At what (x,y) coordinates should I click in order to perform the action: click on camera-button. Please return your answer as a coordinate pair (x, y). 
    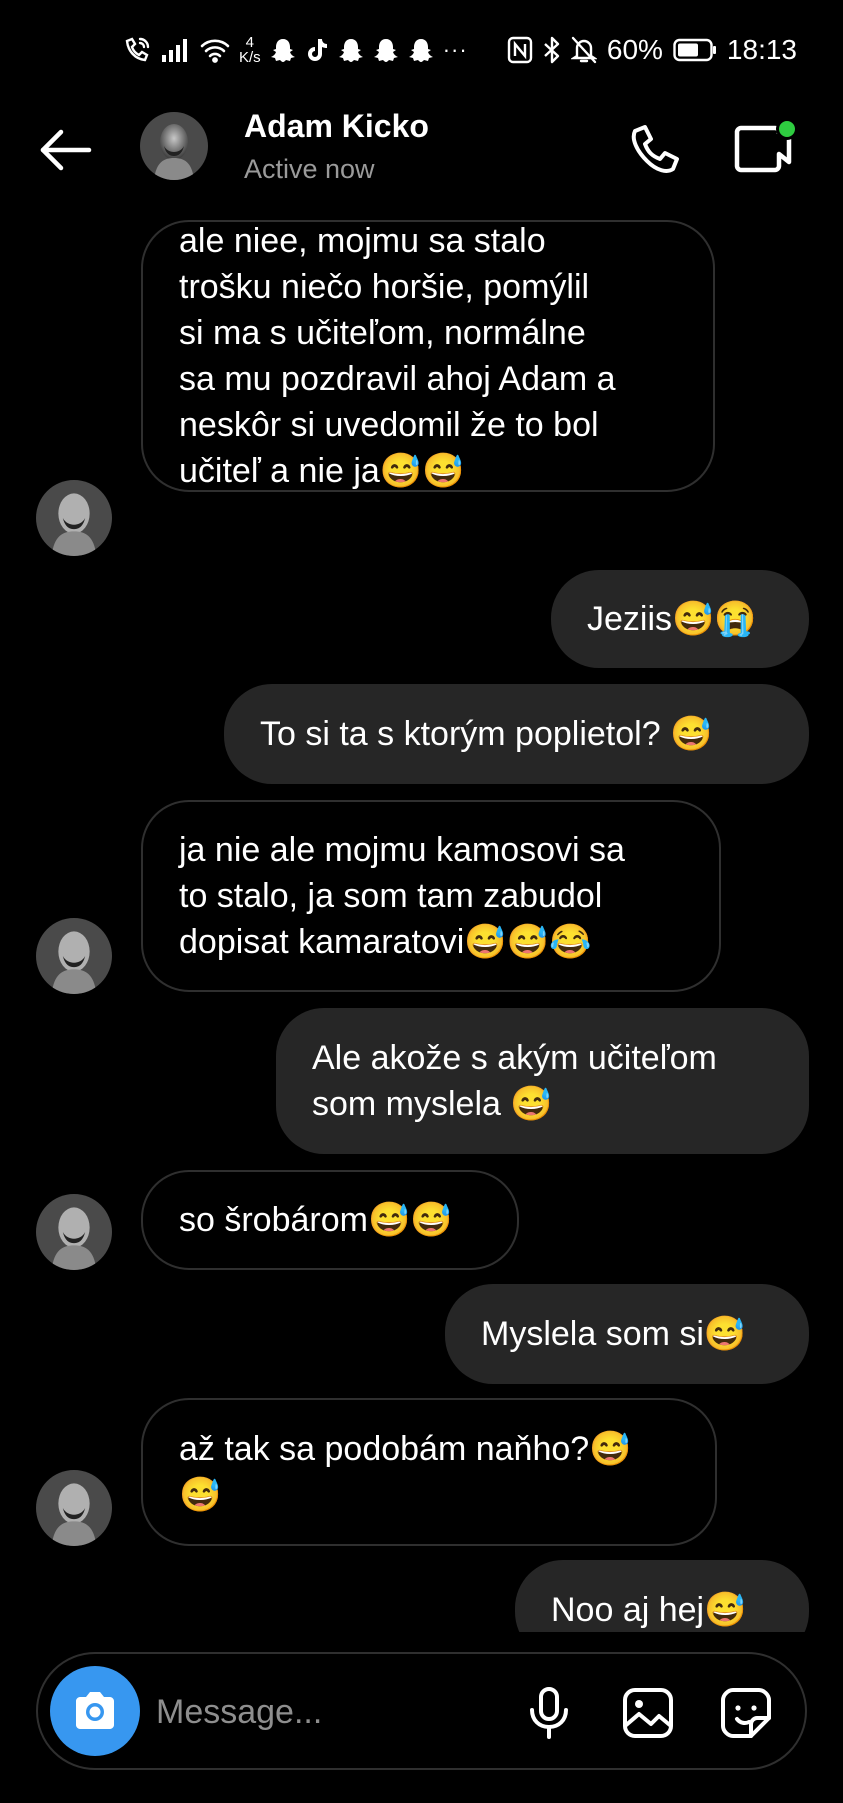
    Looking at the image, I should click on (95, 1711).